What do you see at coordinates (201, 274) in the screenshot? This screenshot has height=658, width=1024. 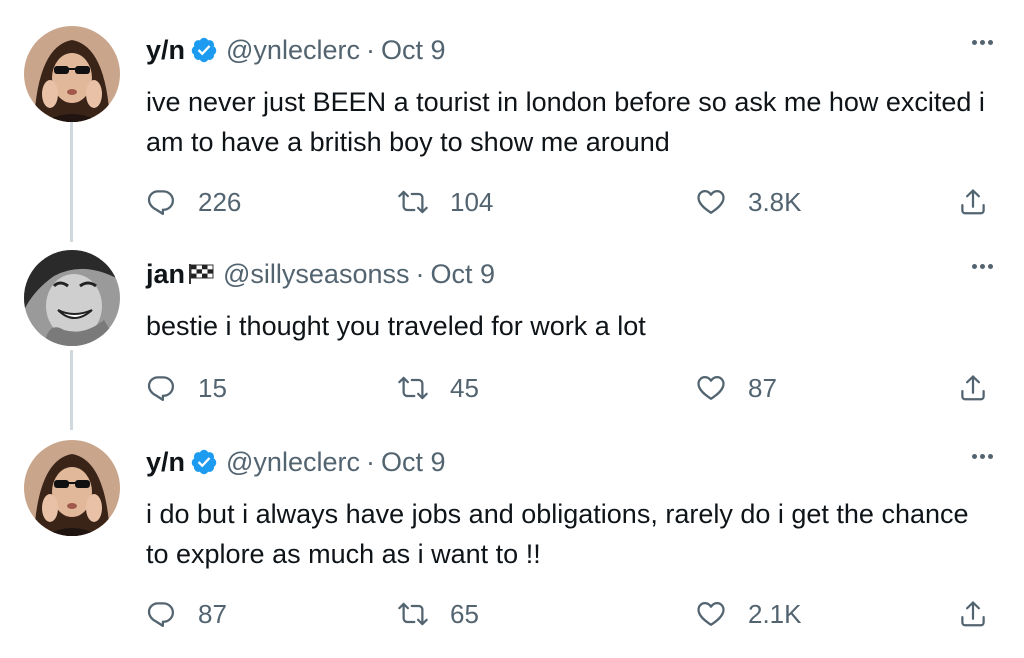 I see `checkered-flag-icon` at bounding box center [201, 274].